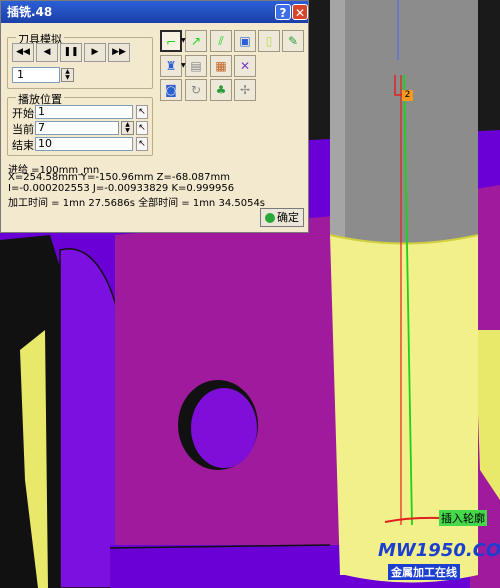  I want to click on tree-icon: ♣, so click(221, 90).